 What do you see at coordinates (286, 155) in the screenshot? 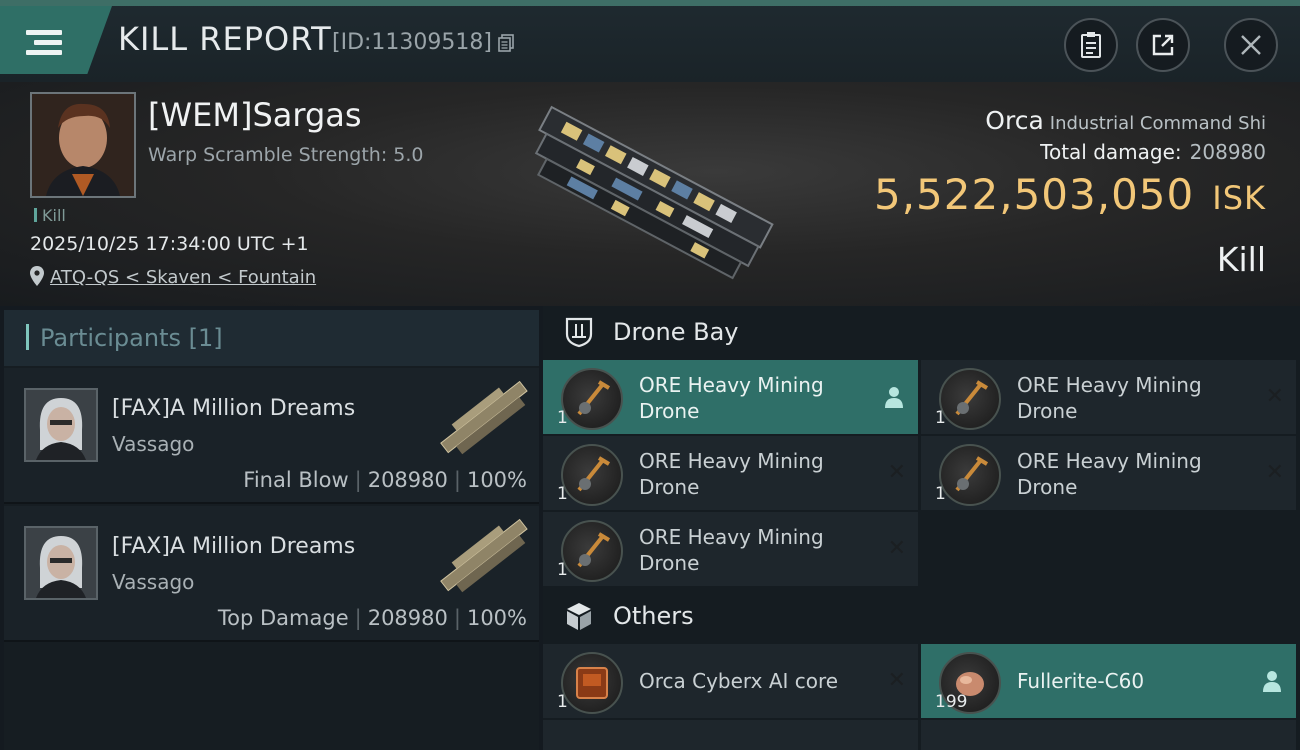
I see `warp-scramble-strength: Warp Scramble Strength: 5.0` at bounding box center [286, 155].